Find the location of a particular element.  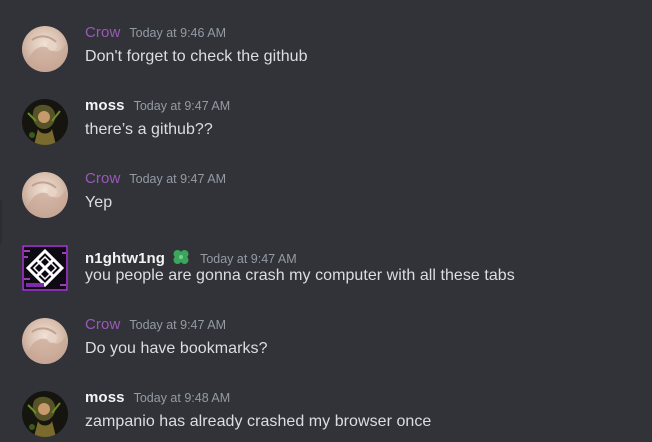

message-header: n1ghtw1ng Today at 9:47 AM is located at coordinates (191, 255).